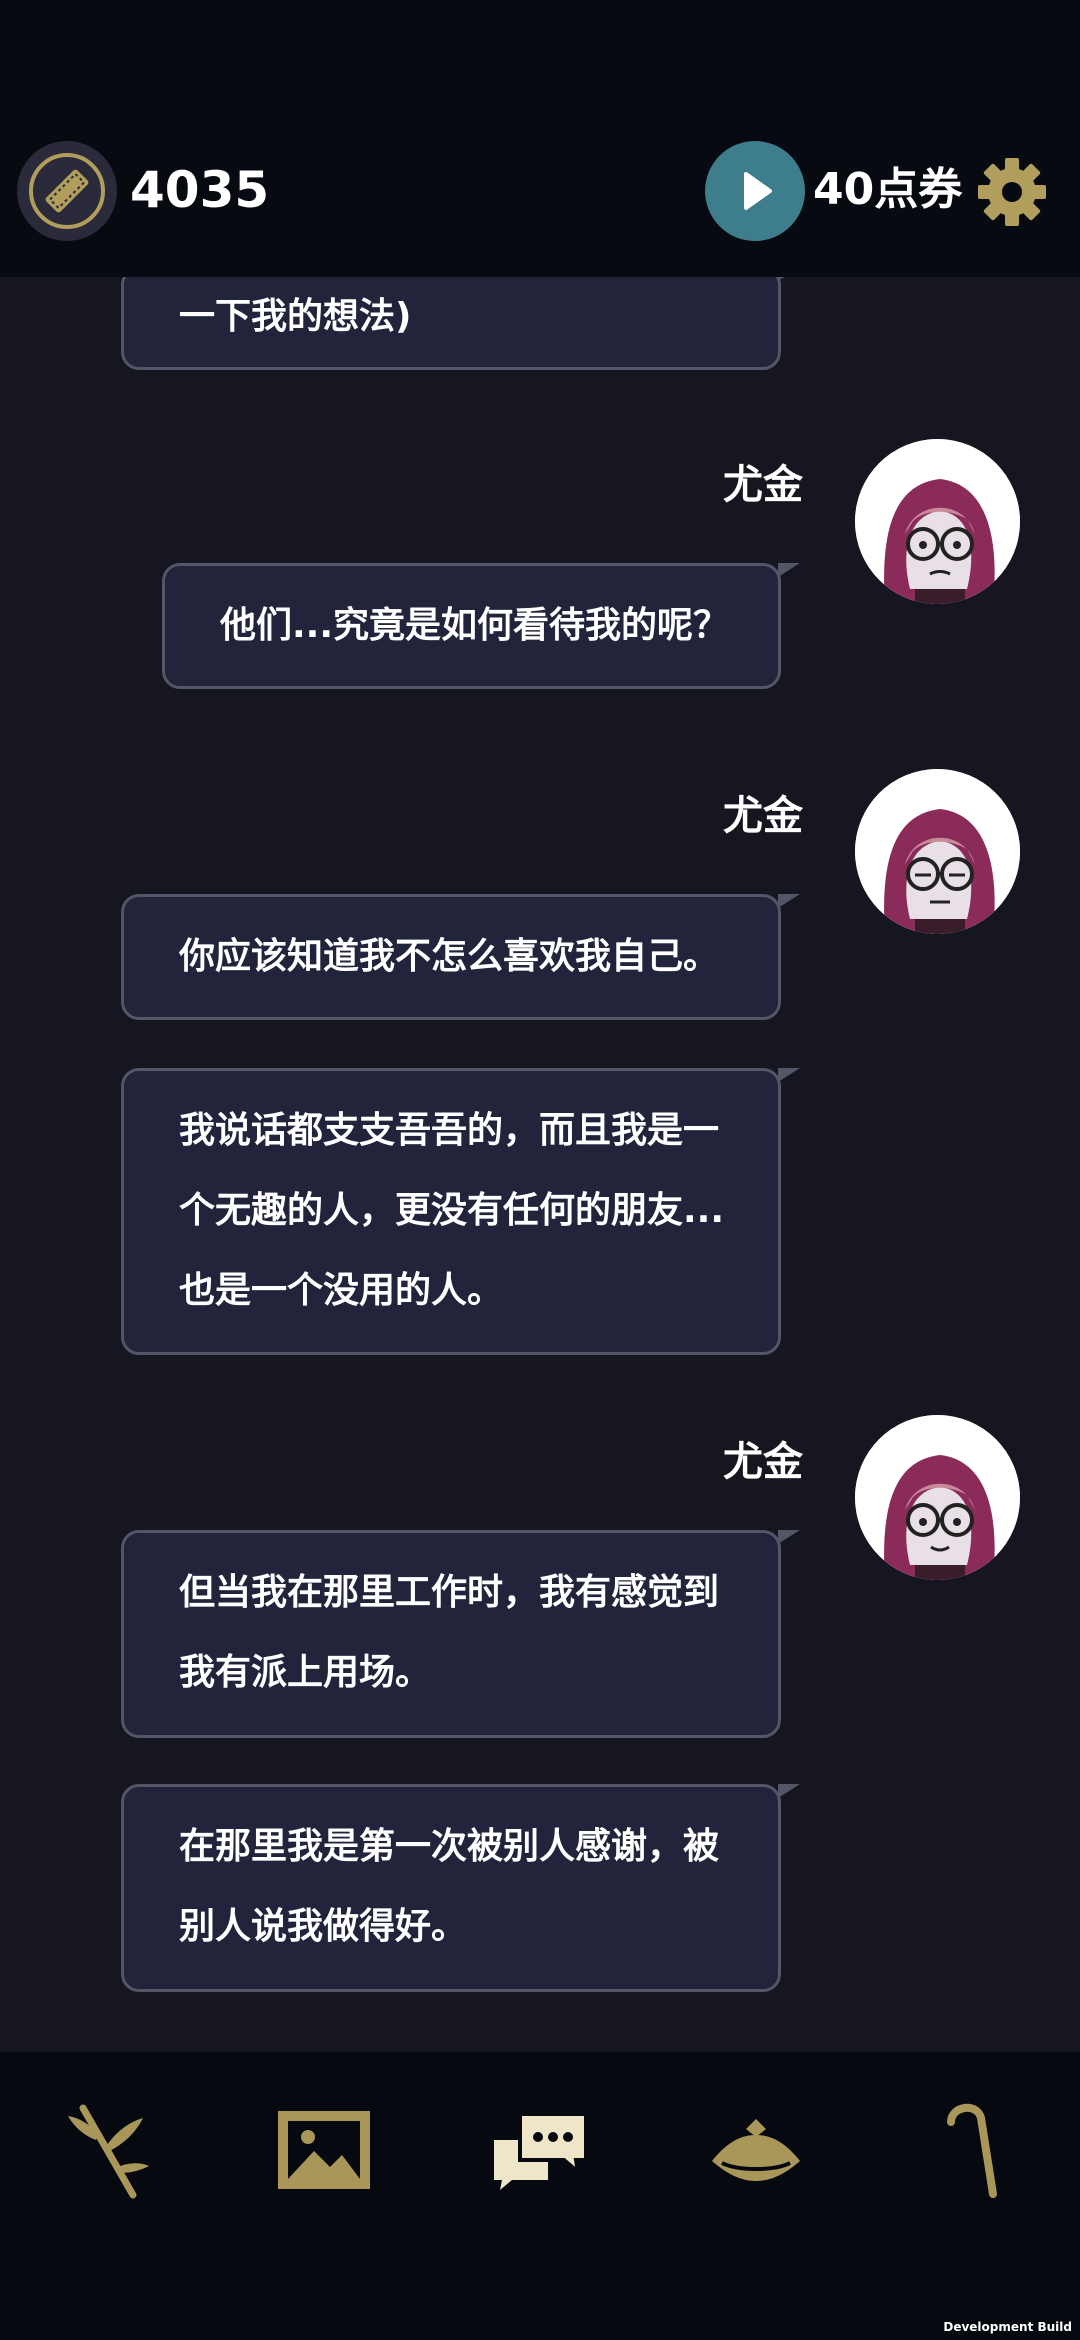 Image resolution: width=1080 pixels, height=2340 pixels. What do you see at coordinates (460, 1888) in the screenshot?
I see `message-bubble: 在那里我是第一次被别人感谢，被 别人说我做得好。` at bounding box center [460, 1888].